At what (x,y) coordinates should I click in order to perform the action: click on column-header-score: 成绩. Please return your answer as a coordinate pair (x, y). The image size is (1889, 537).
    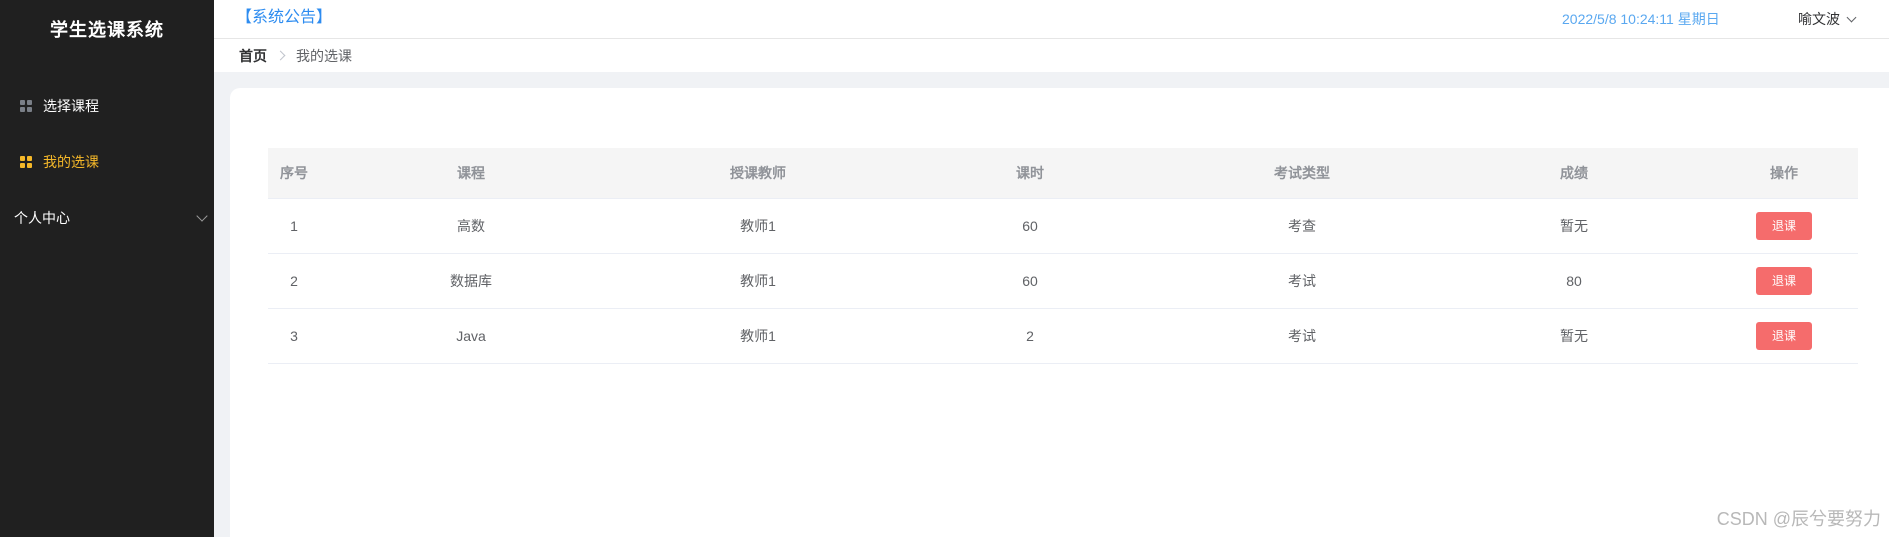
    Looking at the image, I should click on (1574, 173).